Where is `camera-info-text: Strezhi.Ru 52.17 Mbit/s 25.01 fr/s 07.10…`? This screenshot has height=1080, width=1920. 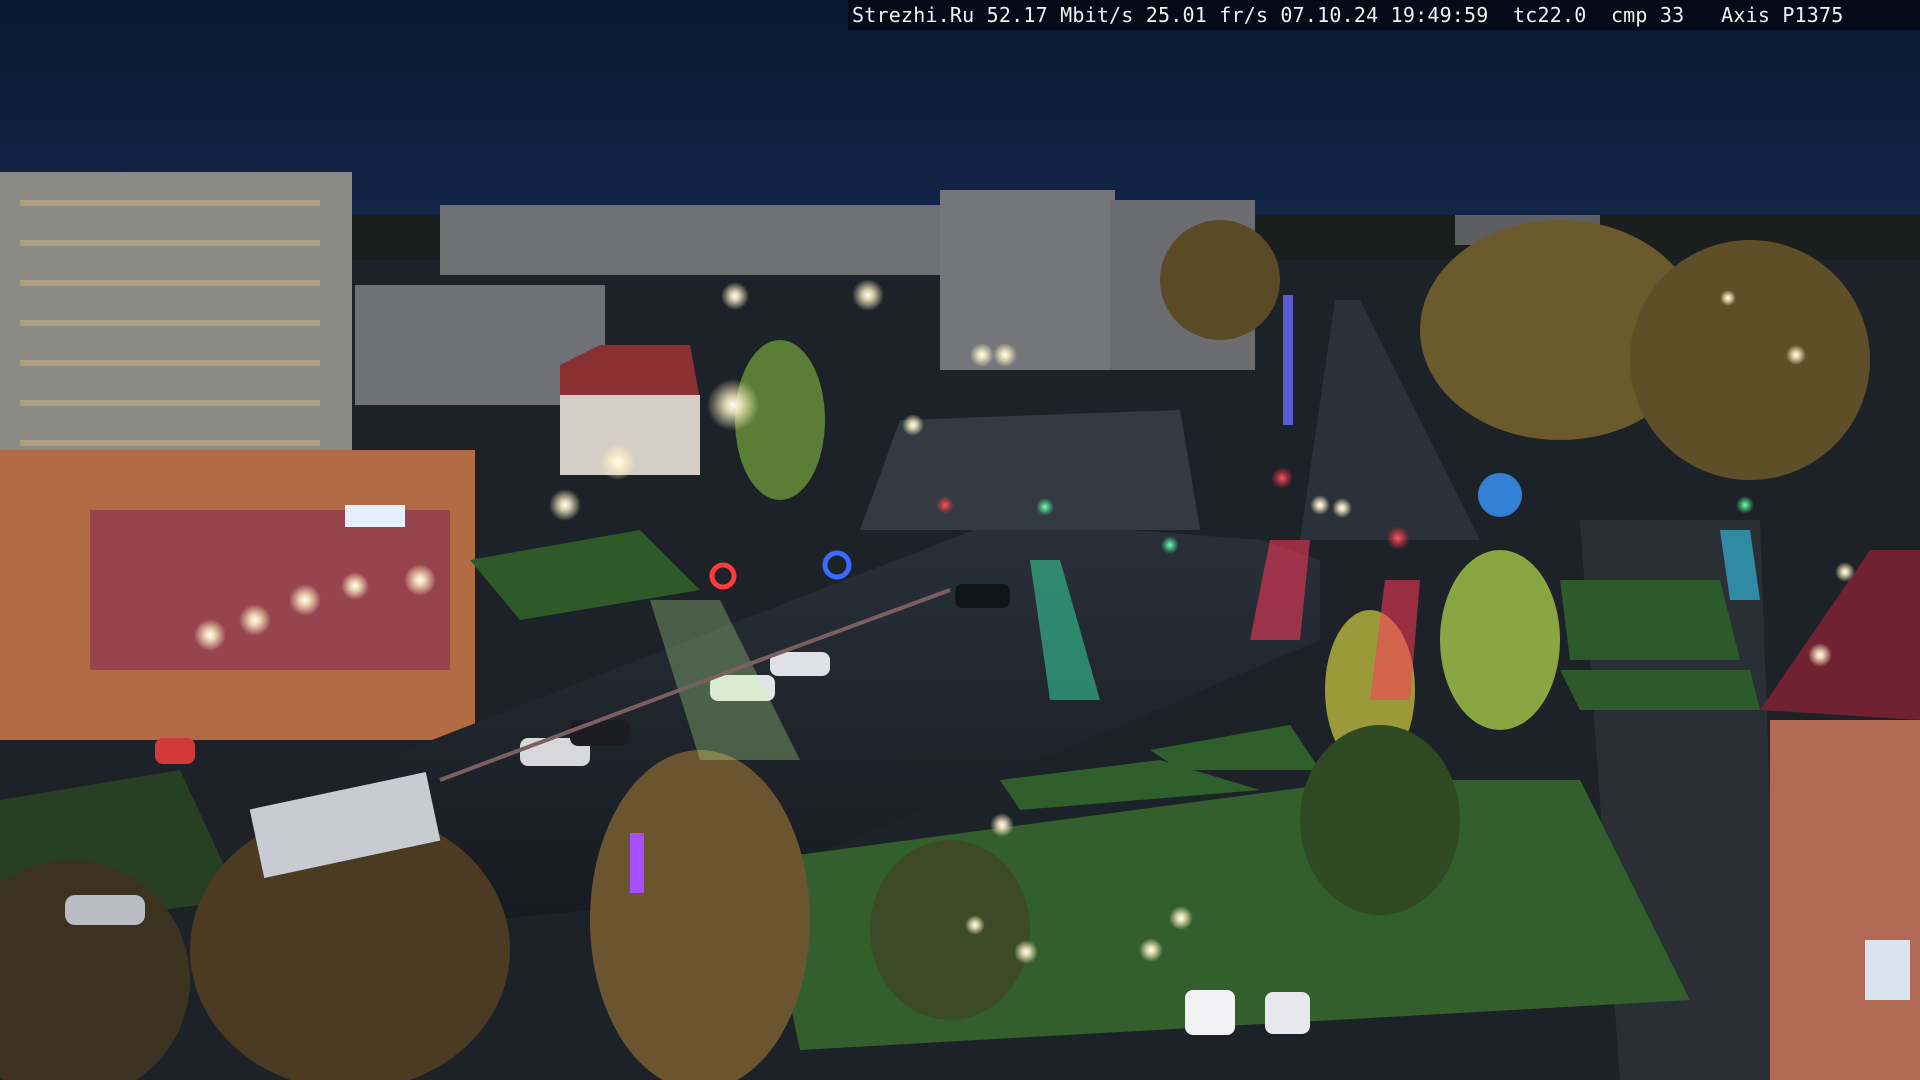 camera-info-text: Strezhi.Ru 52.17 Mbit/s 25.01 fr/s 07.10… is located at coordinates (1348, 15).